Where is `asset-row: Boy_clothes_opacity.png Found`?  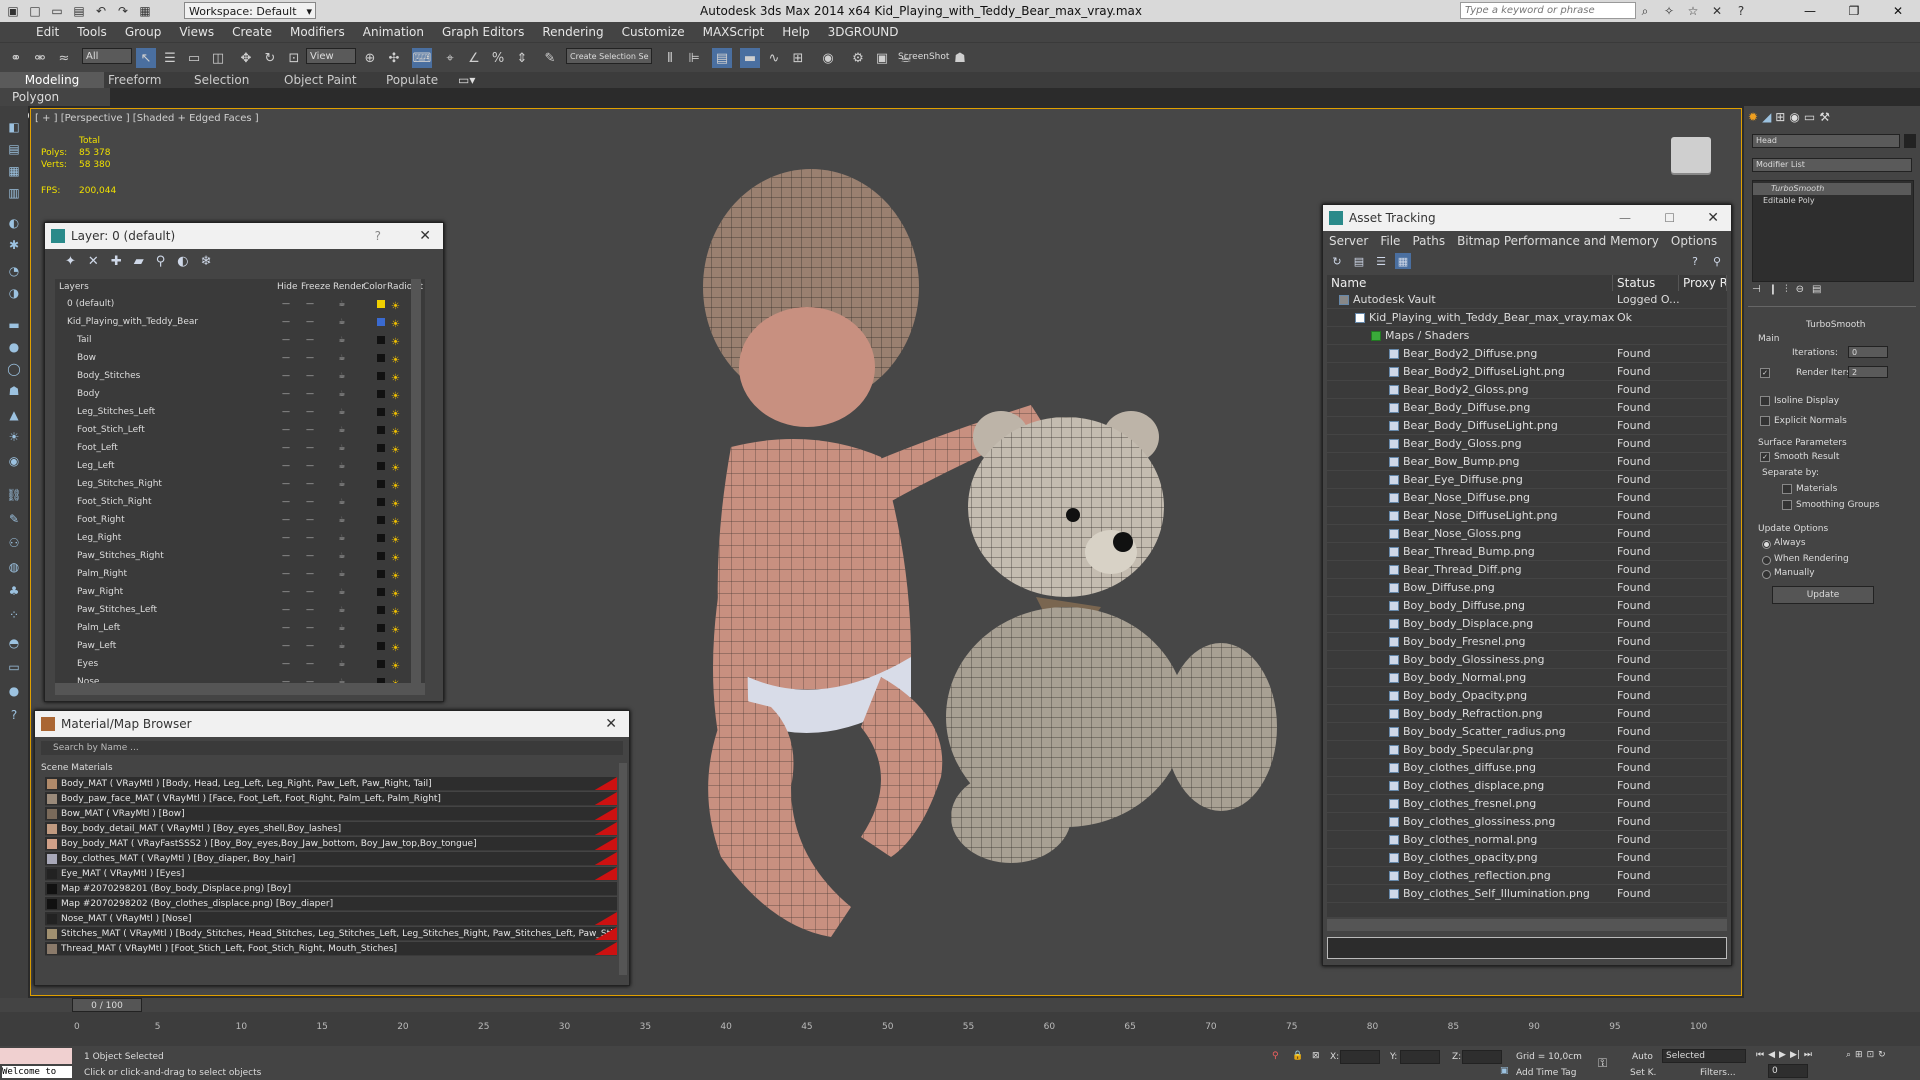 asset-row: Boy_clothes_opacity.png Found is located at coordinates (1527, 858).